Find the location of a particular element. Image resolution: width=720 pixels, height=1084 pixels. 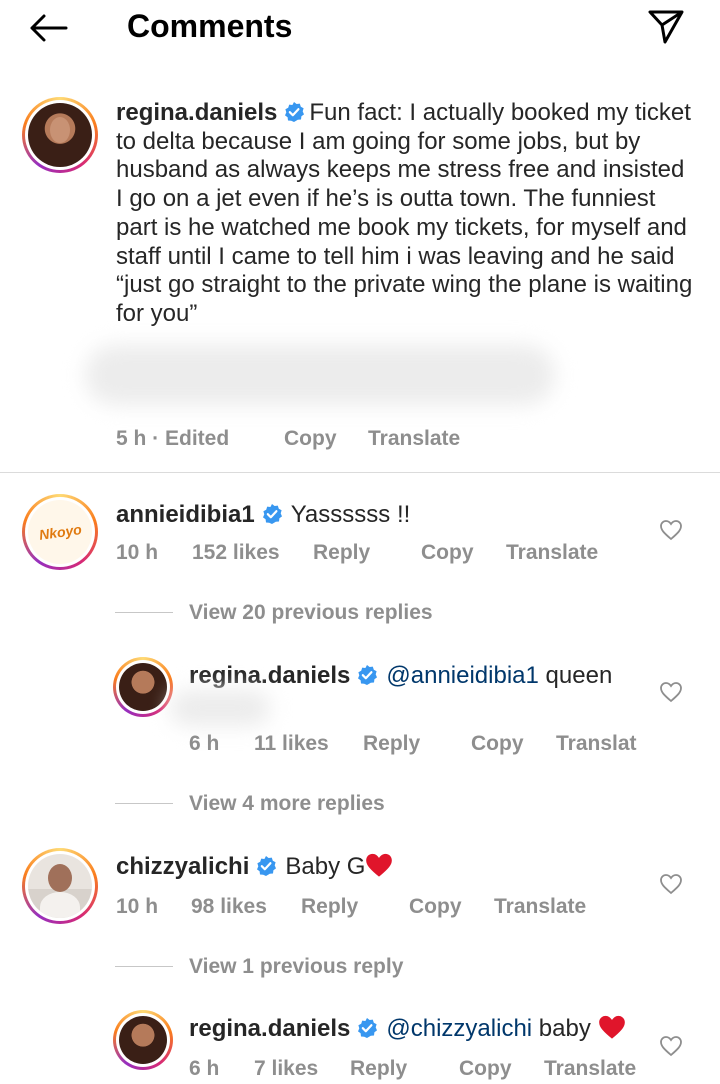

caption-time: 5 h · Edited is located at coordinates (173, 438).